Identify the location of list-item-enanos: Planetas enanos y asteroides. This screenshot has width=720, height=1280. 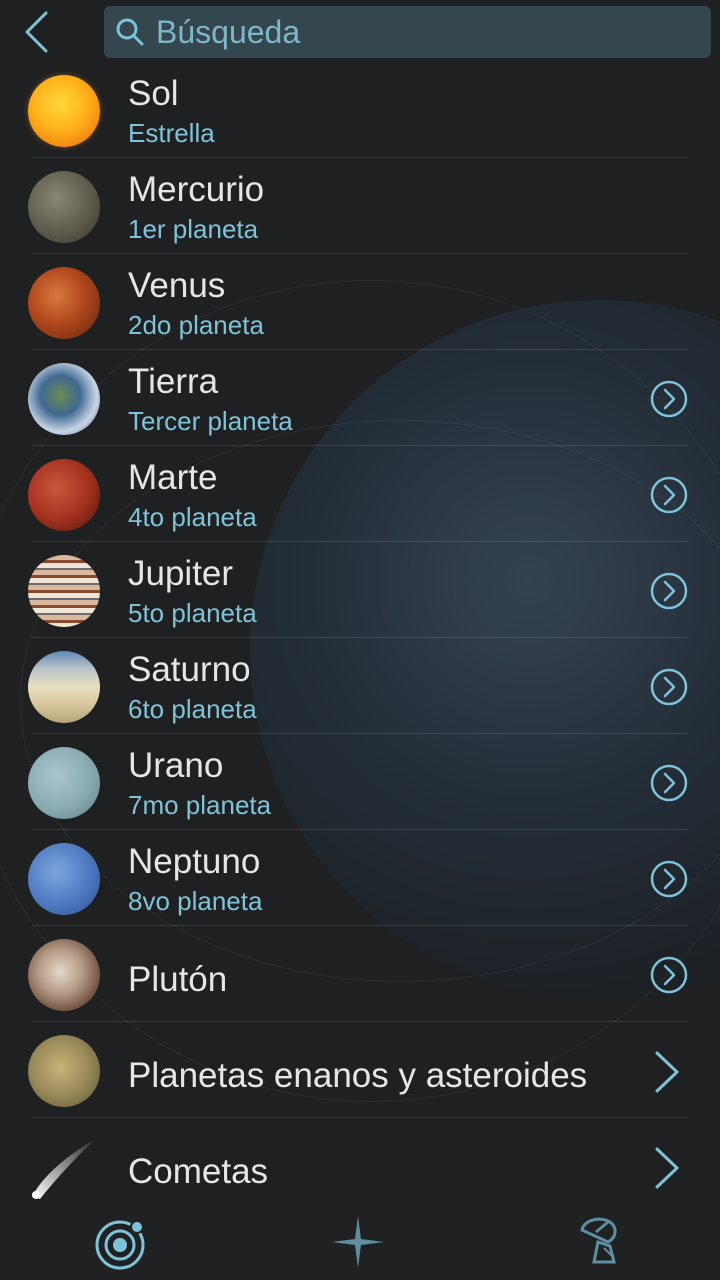
(360, 1070).